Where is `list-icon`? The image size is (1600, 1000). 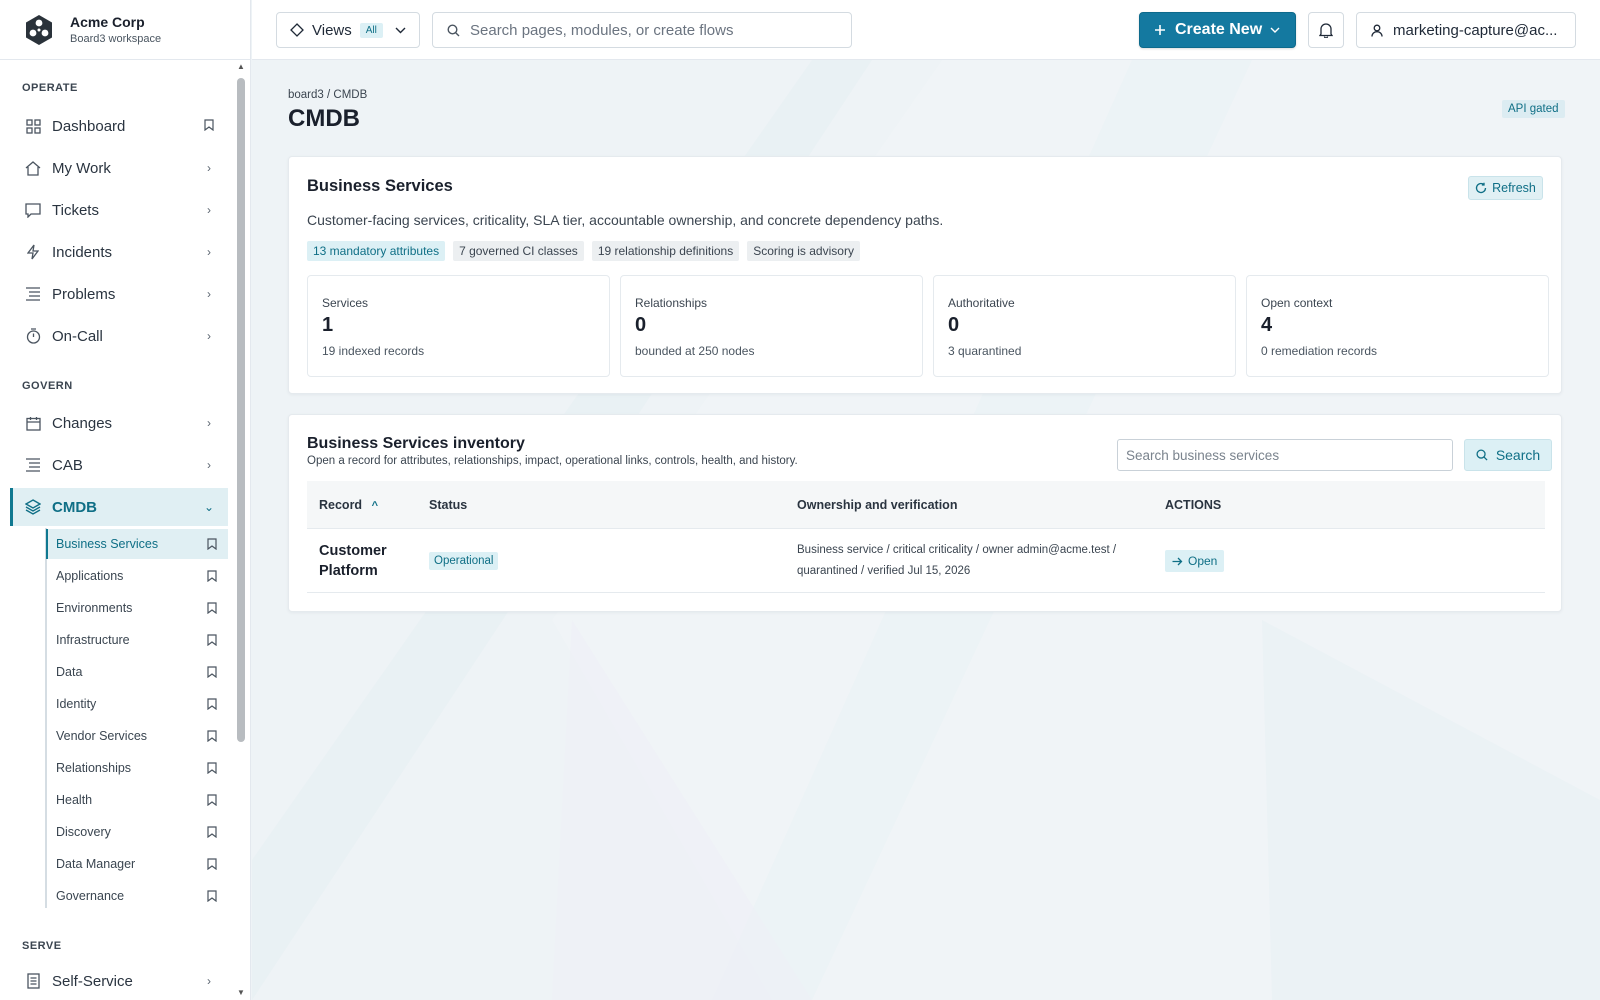 list-icon is located at coordinates (33, 465).